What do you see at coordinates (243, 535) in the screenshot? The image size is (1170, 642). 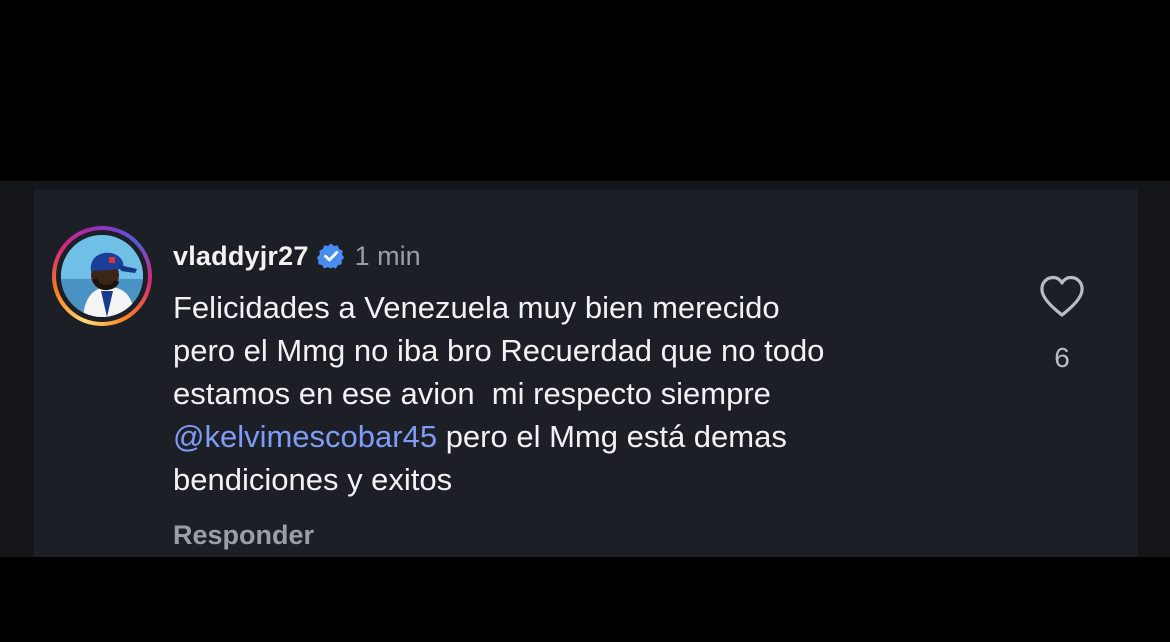 I see `reply-button: Responder` at bounding box center [243, 535].